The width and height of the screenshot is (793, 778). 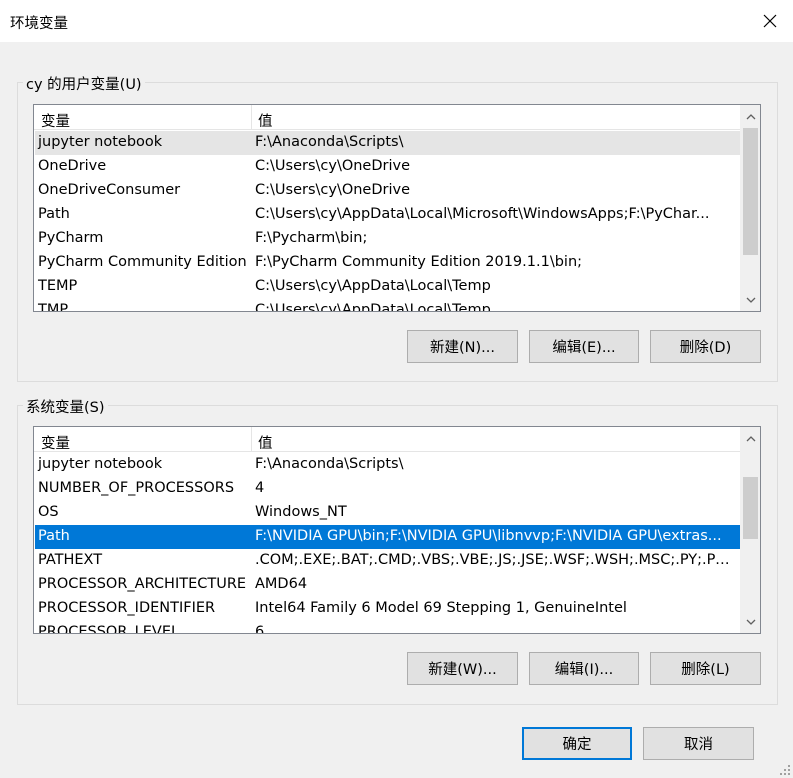 I want to click on variable-name: PyCharm Community Edition, so click(x=142, y=262).